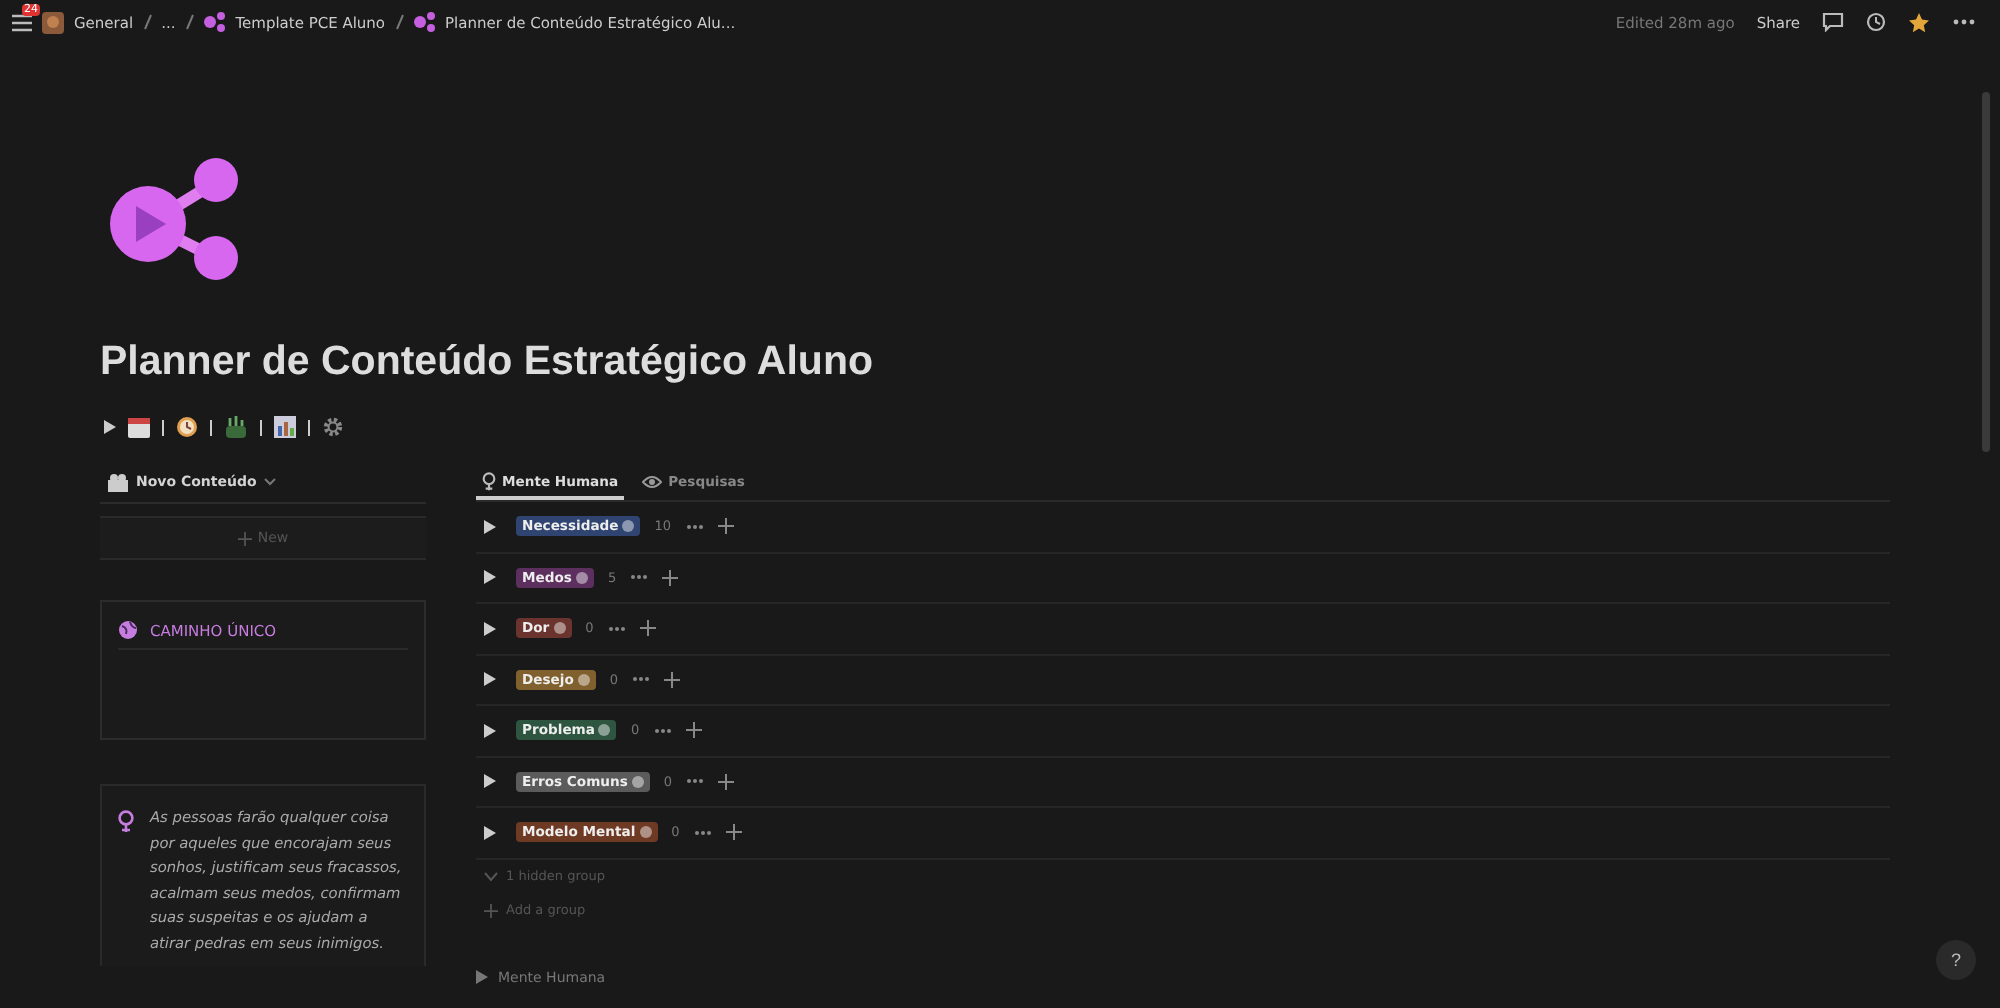 This screenshot has width=2000, height=1008. Describe the element at coordinates (1956, 960) in the screenshot. I see `help-button: ?` at that location.